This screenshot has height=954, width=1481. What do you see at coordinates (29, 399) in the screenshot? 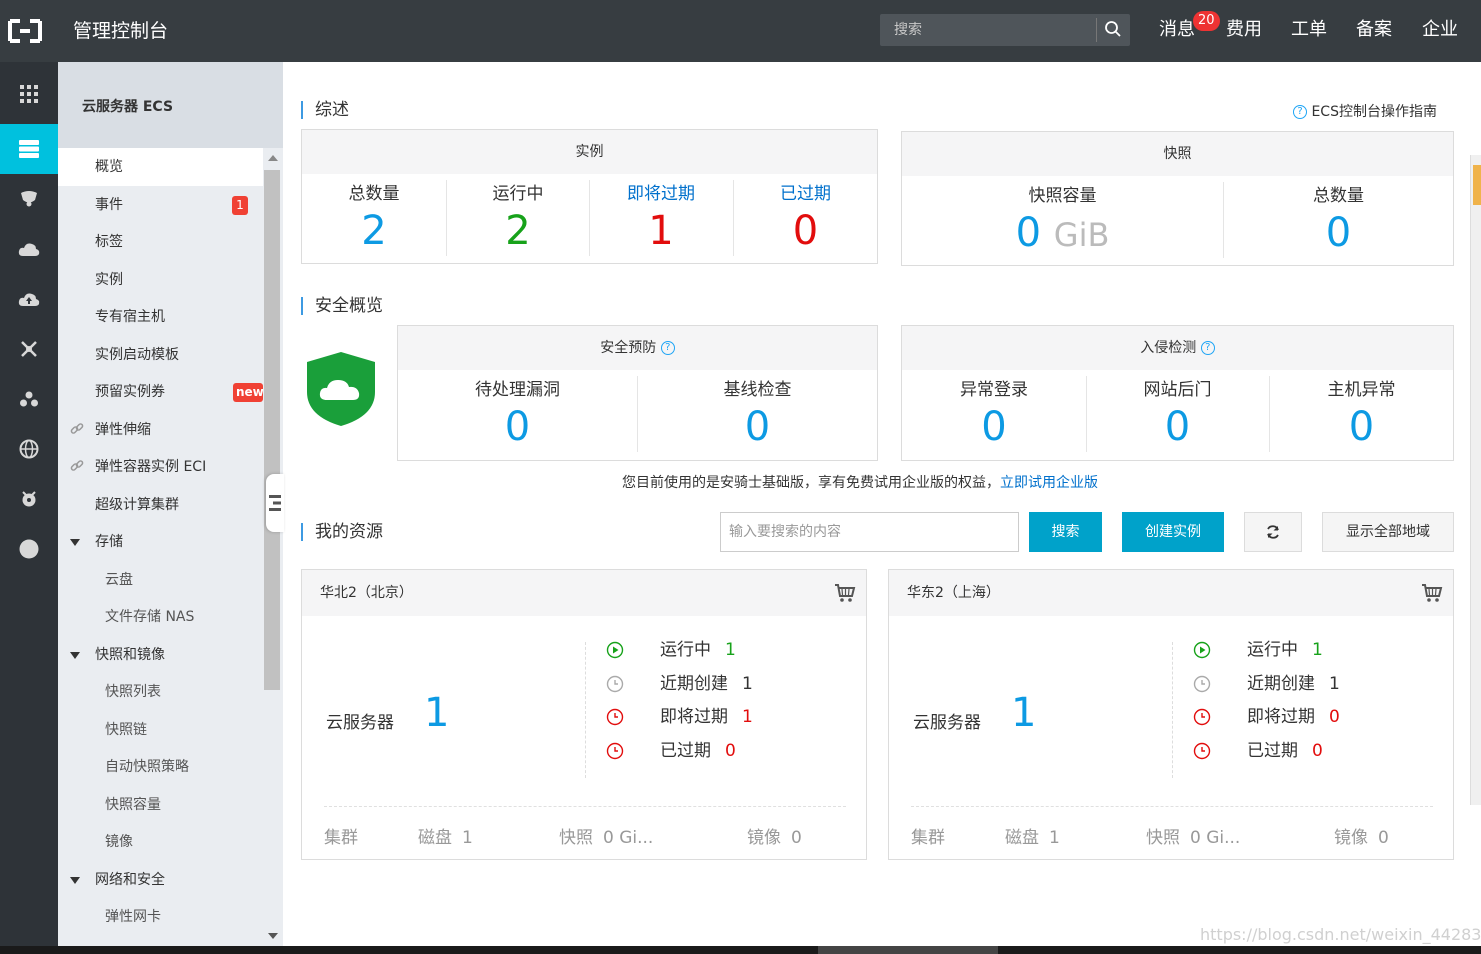
I see `cluster-icon` at bounding box center [29, 399].